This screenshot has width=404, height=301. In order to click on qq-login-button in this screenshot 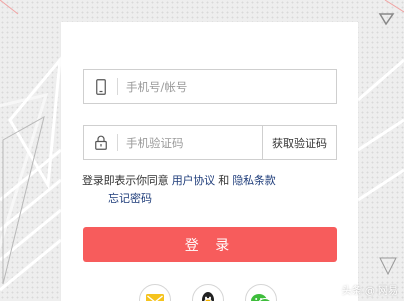, I will do `click(208, 292)`.